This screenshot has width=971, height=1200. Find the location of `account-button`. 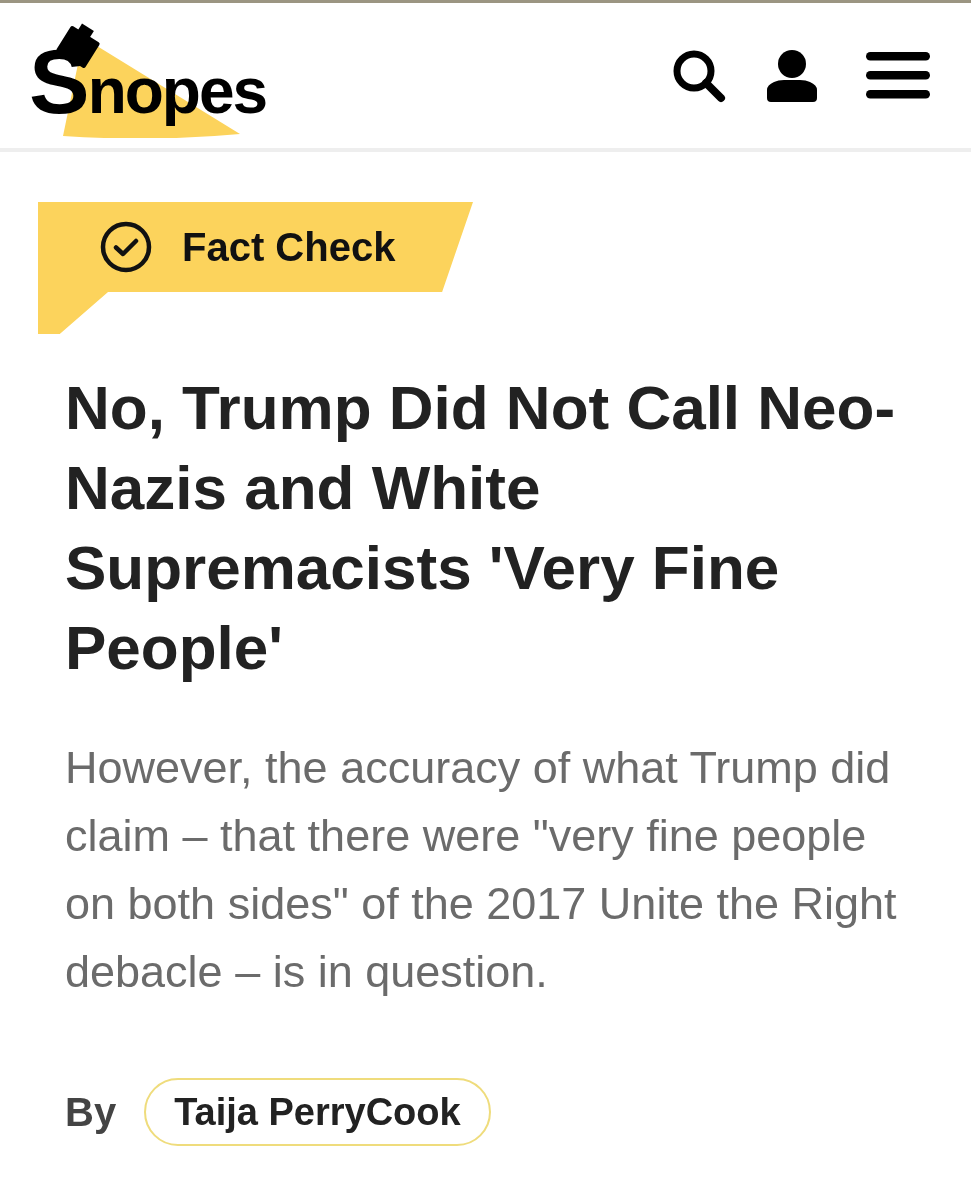

account-button is located at coordinates (792, 75).